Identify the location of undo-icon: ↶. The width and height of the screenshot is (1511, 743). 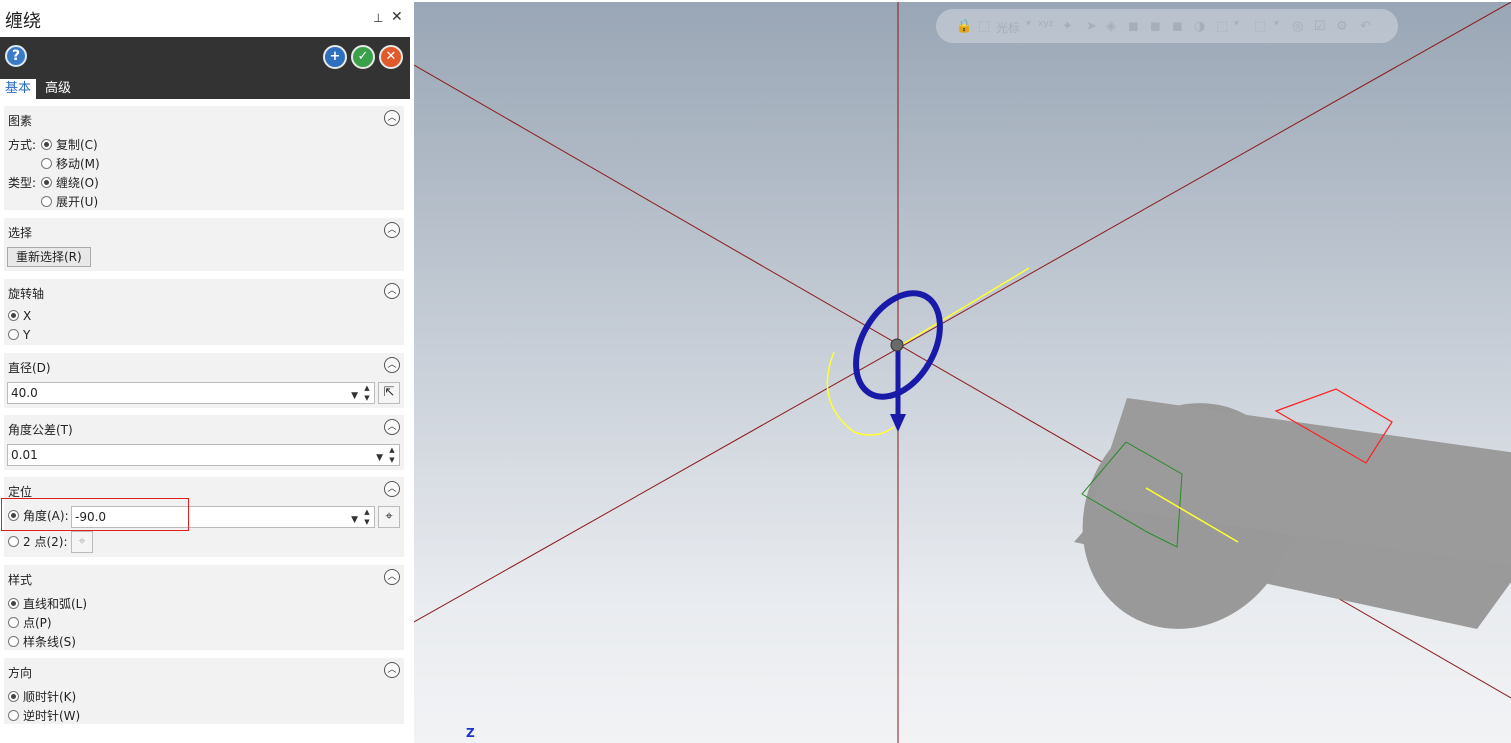
(1365, 26).